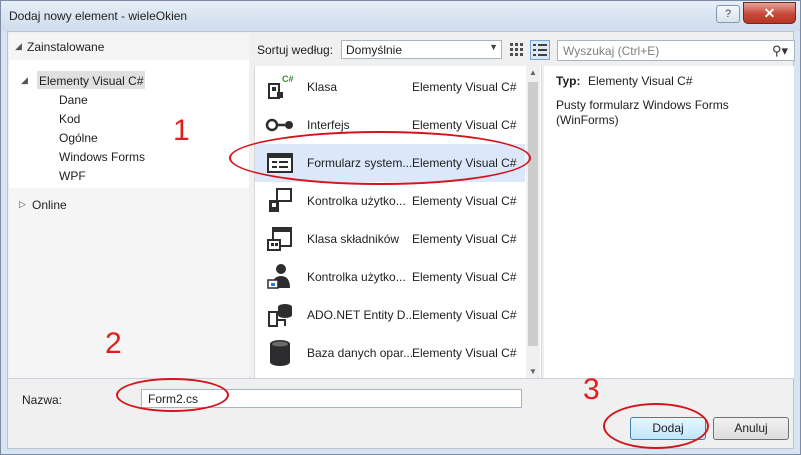 Image resolution: width=801 pixels, height=455 pixels. Describe the element at coordinates (640, 81) in the screenshot. I see `type-value: Elementy Visual C#` at that location.